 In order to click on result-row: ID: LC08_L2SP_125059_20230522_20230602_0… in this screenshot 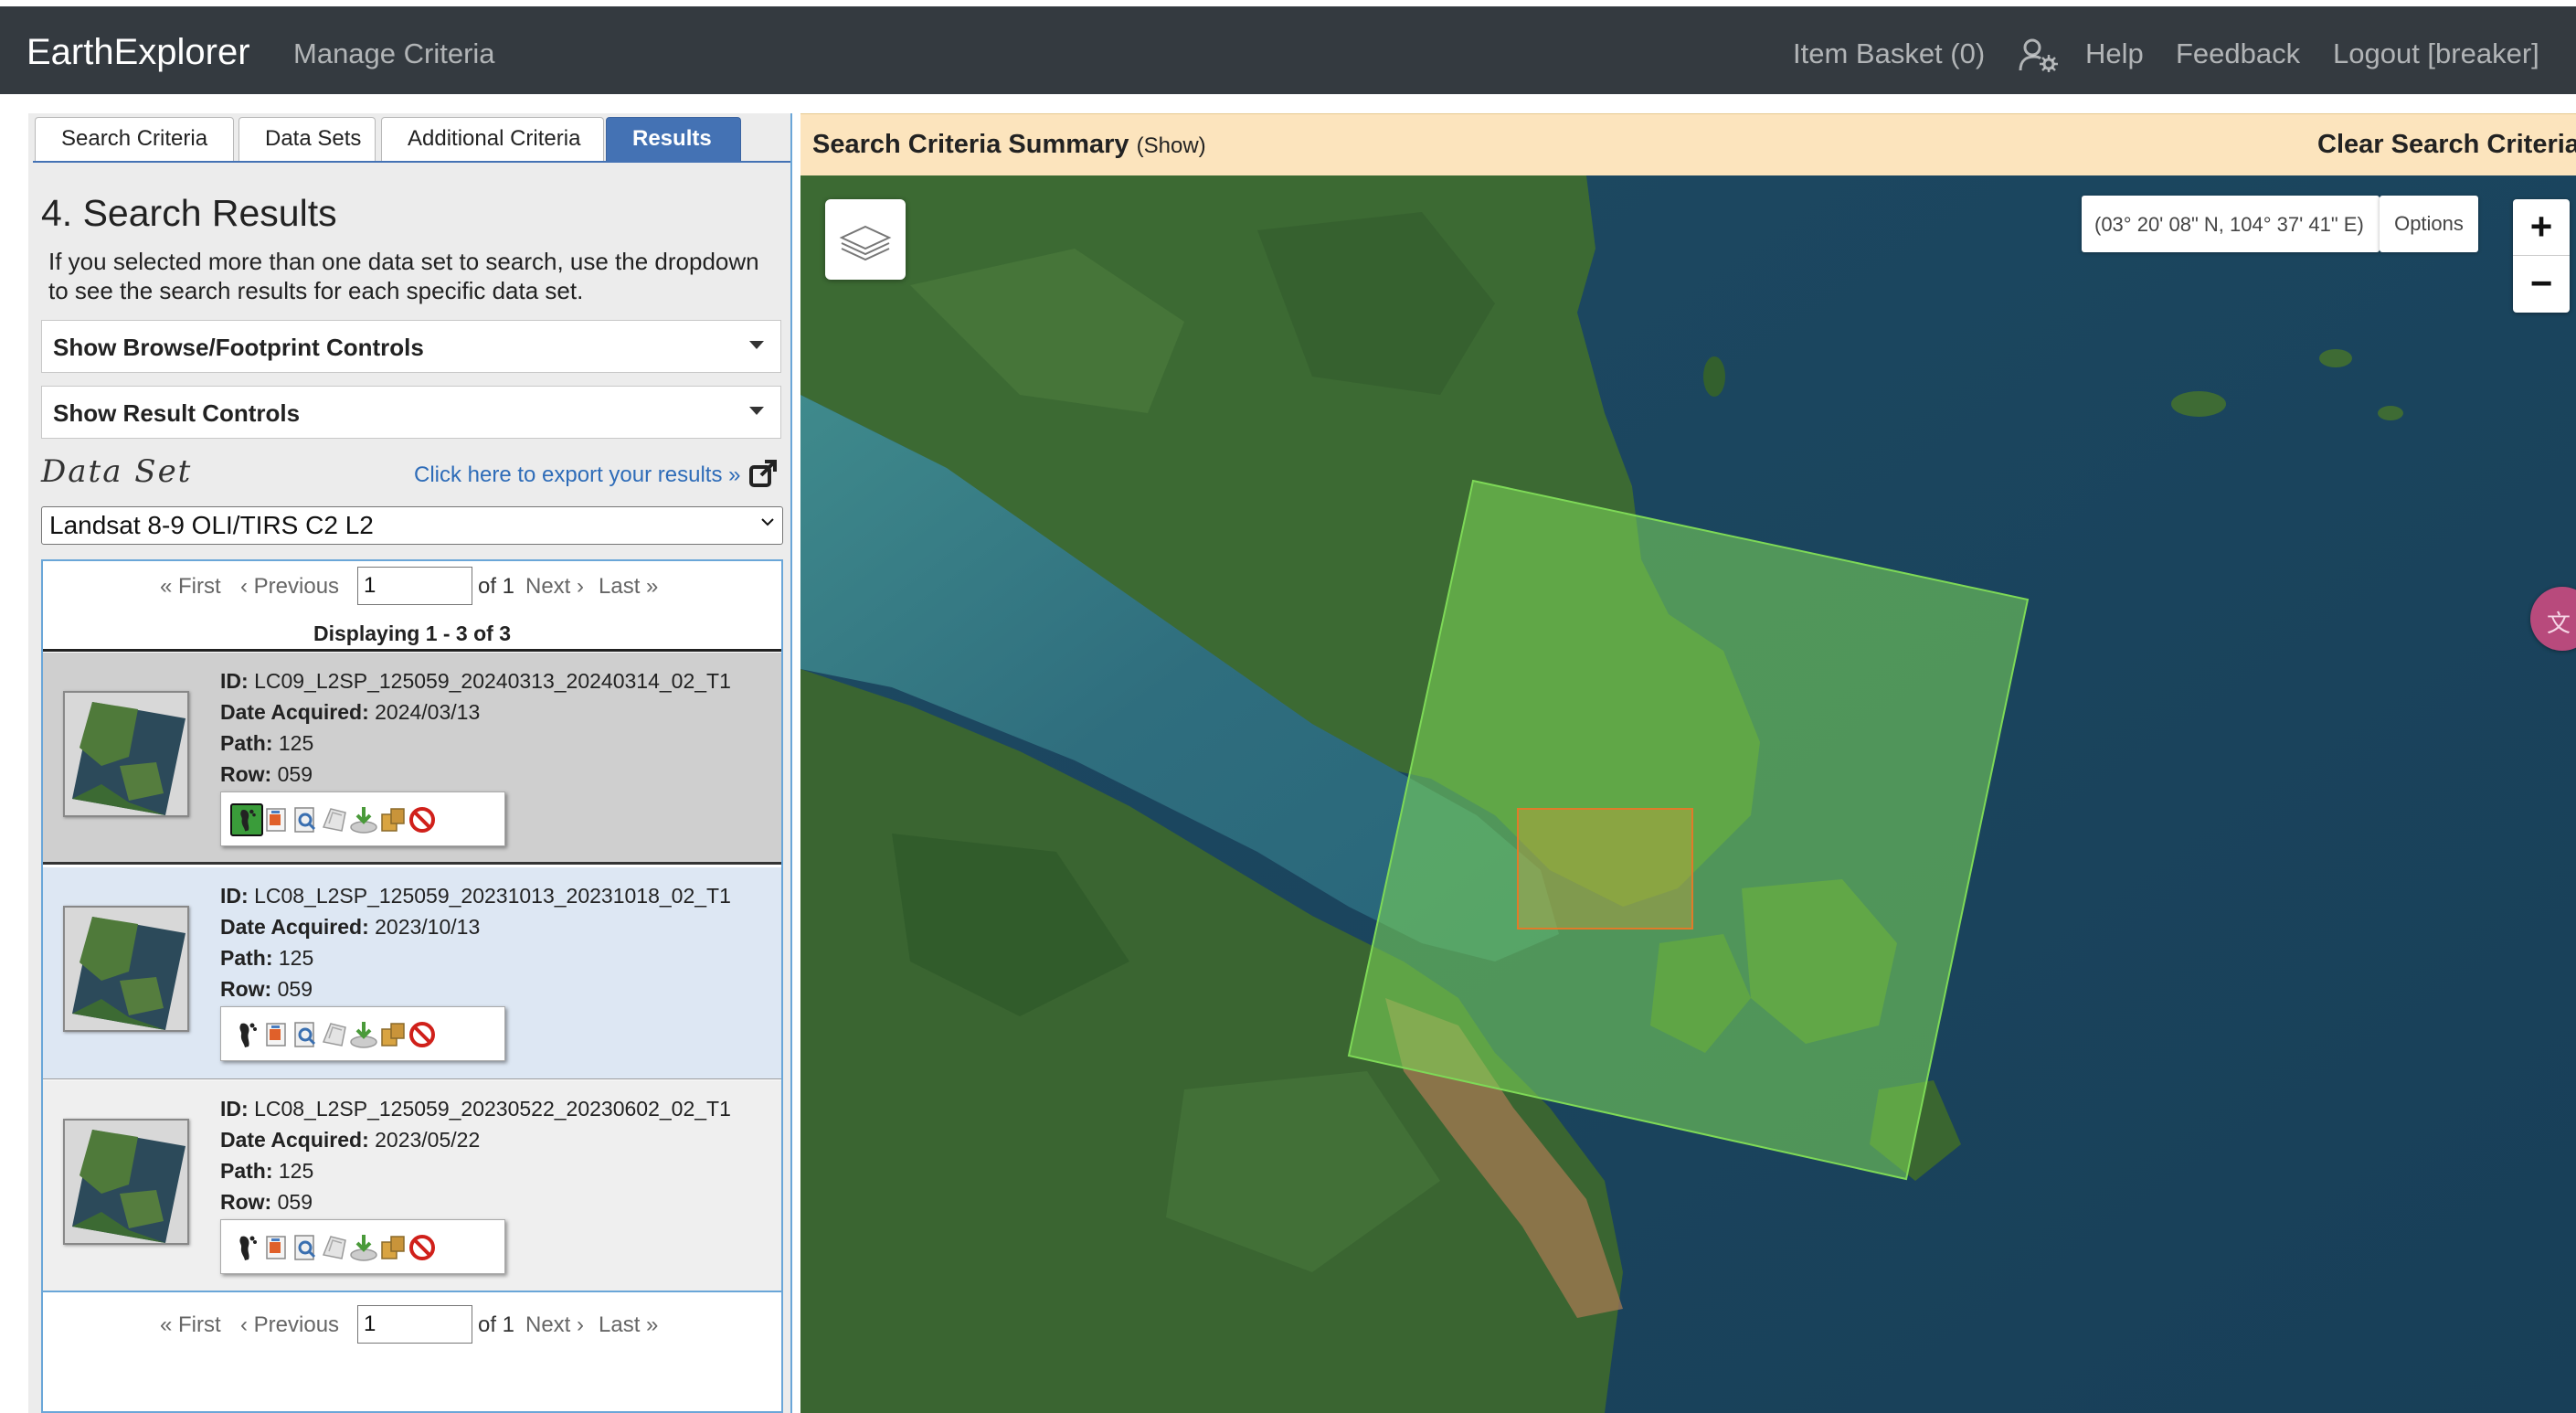, I will do `click(412, 1186)`.